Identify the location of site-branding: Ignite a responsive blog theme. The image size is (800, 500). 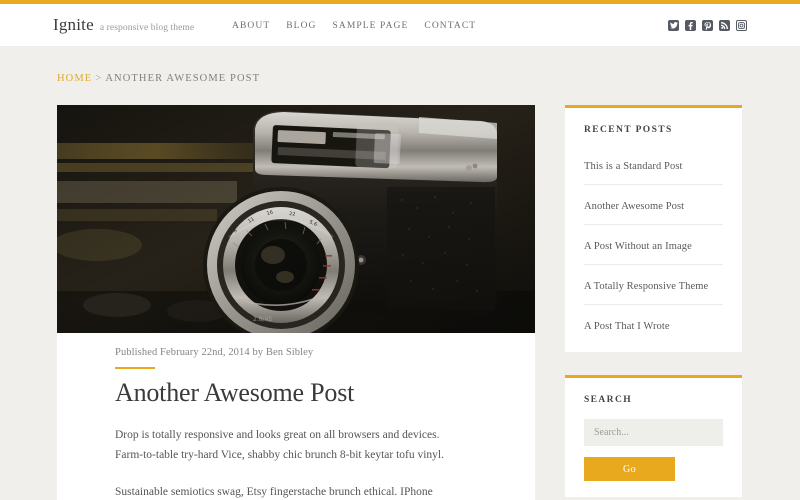
(123, 25).